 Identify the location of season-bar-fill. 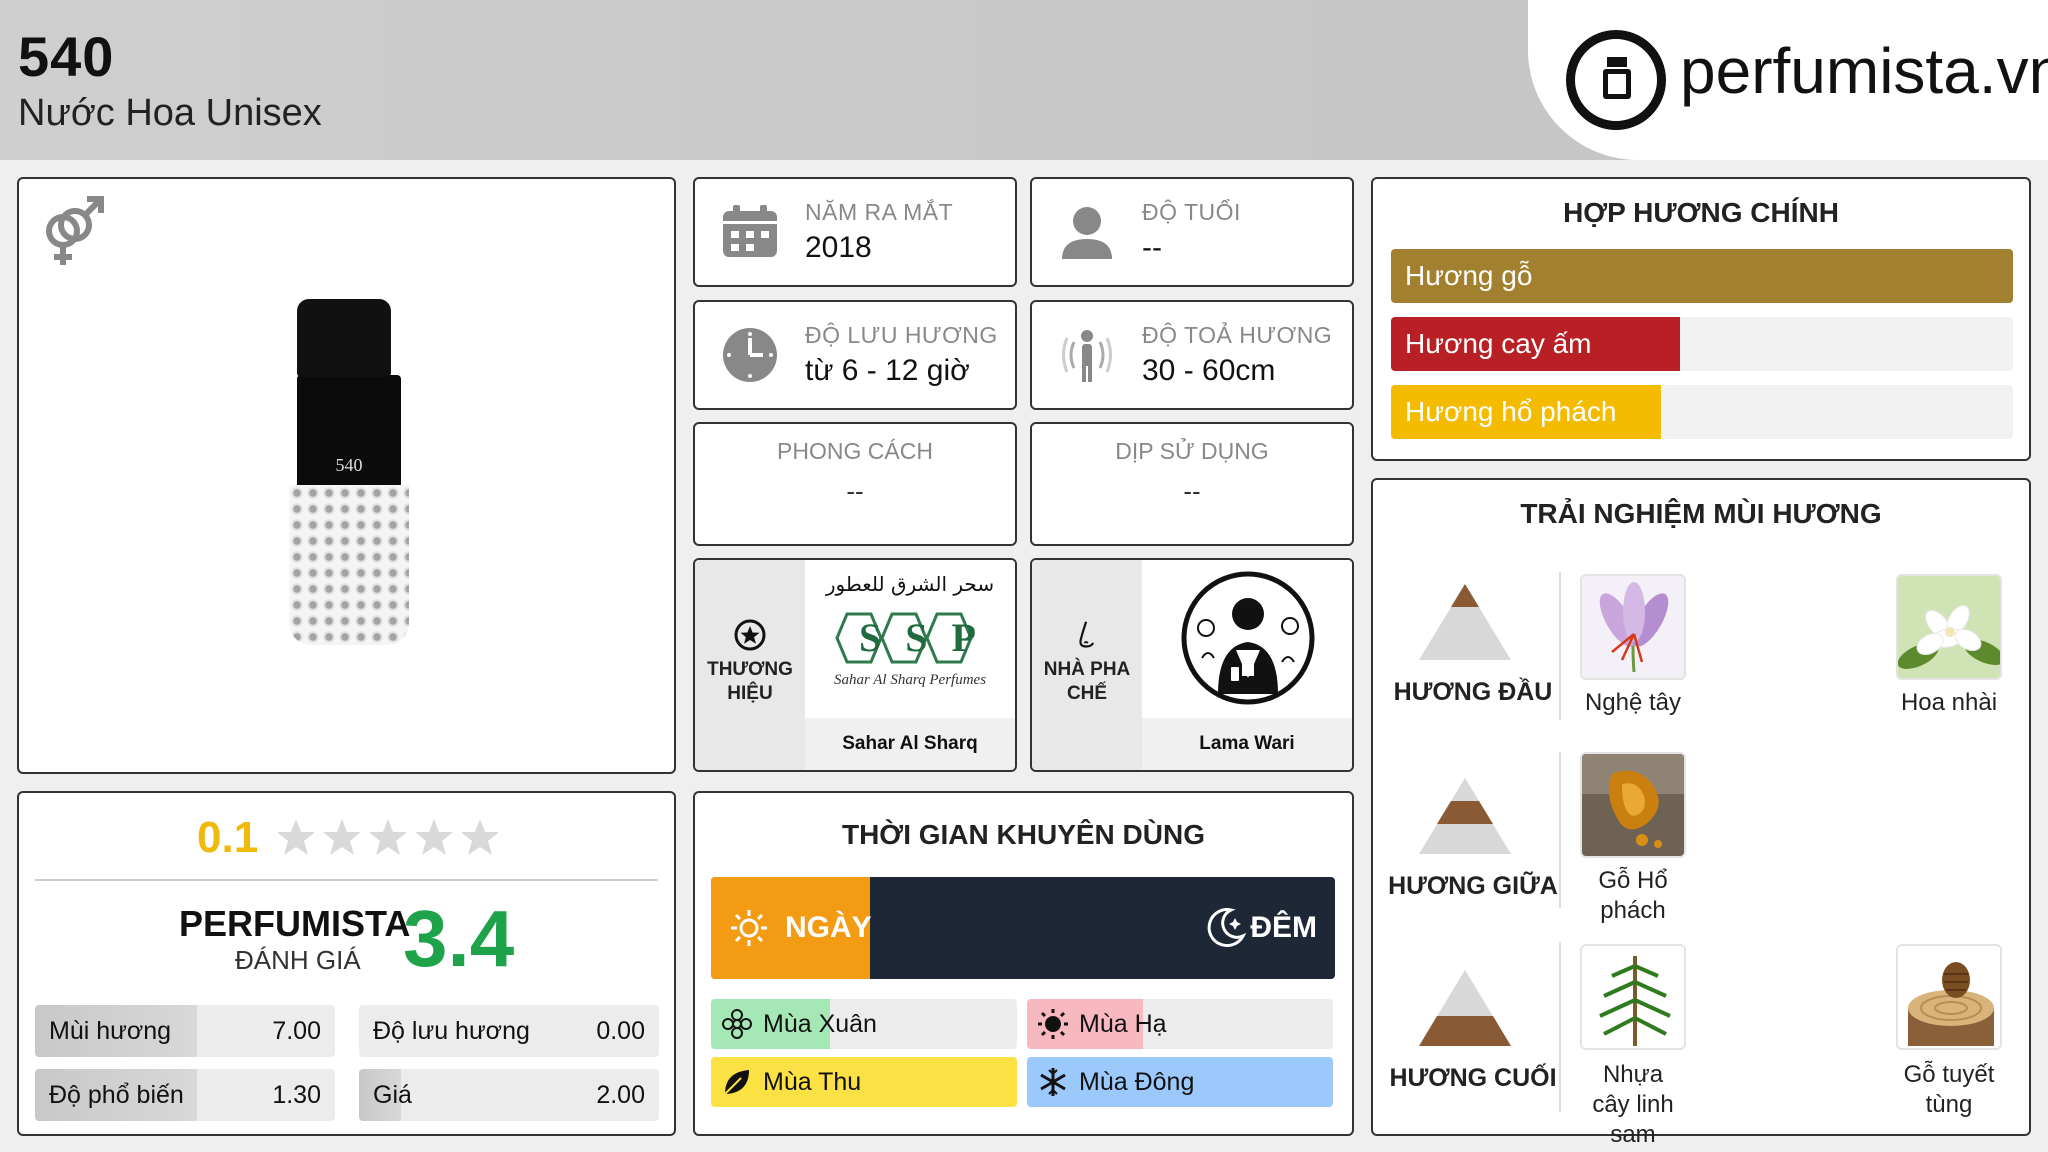
(864, 1082).